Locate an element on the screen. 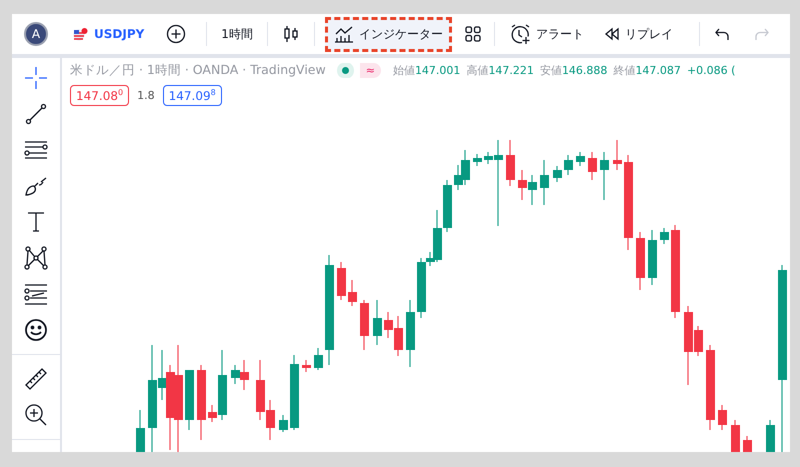 This screenshot has width=800, height=467. ohlc-label: 終値 is located at coordinates (624, 70).